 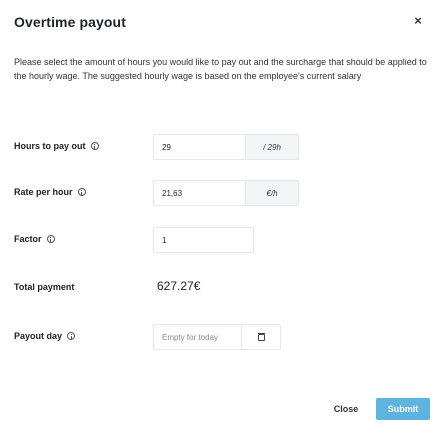 I want to click on payout-day-placeholder: Empty for today, so click(x=190, y=337).